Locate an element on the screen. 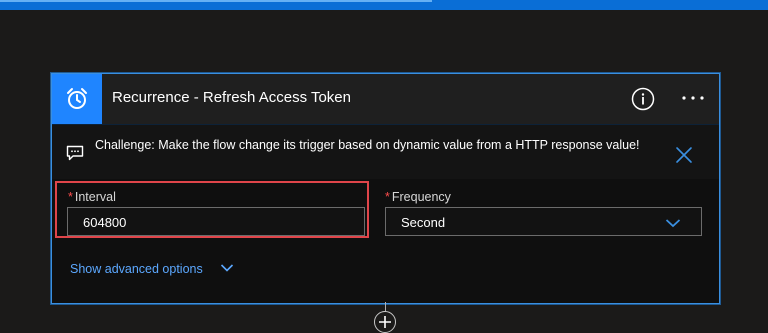 This screenshot has height=333, width=768. info-icon is located at coordinates (643, 99).